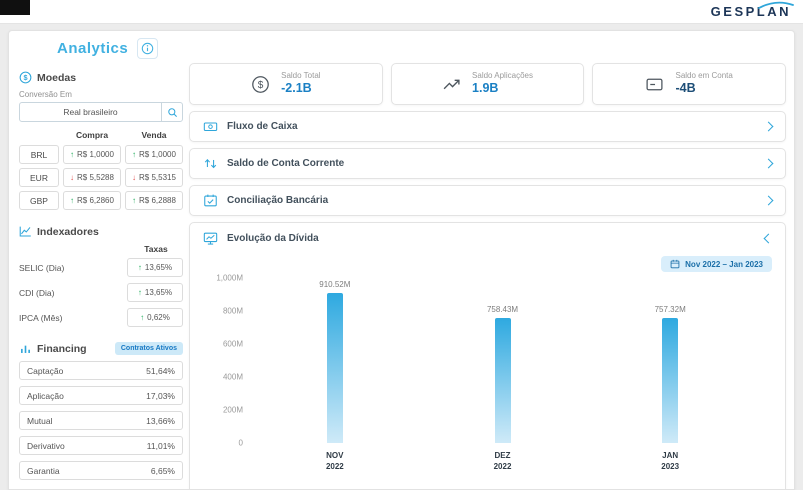 Image resolution: width=803 pixels, height=490 pixels. Describe the element at coordinates (101, 370) in the screenshot. I see `financing-row-captacao: Captação 51,64%` at that location.